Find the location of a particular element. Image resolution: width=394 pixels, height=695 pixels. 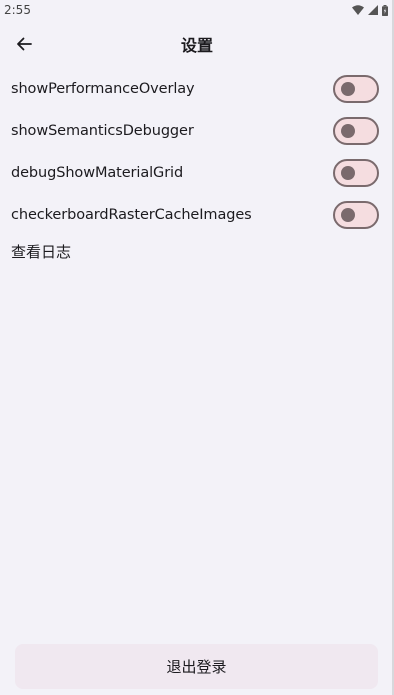

back-button is located at coordinates (24, 44).